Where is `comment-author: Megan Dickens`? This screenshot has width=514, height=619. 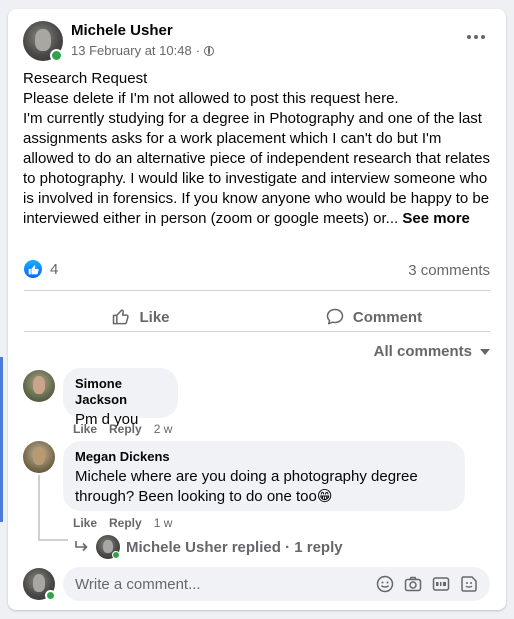
comment-author: Megan Dickens is located at coordinates (264, 457).